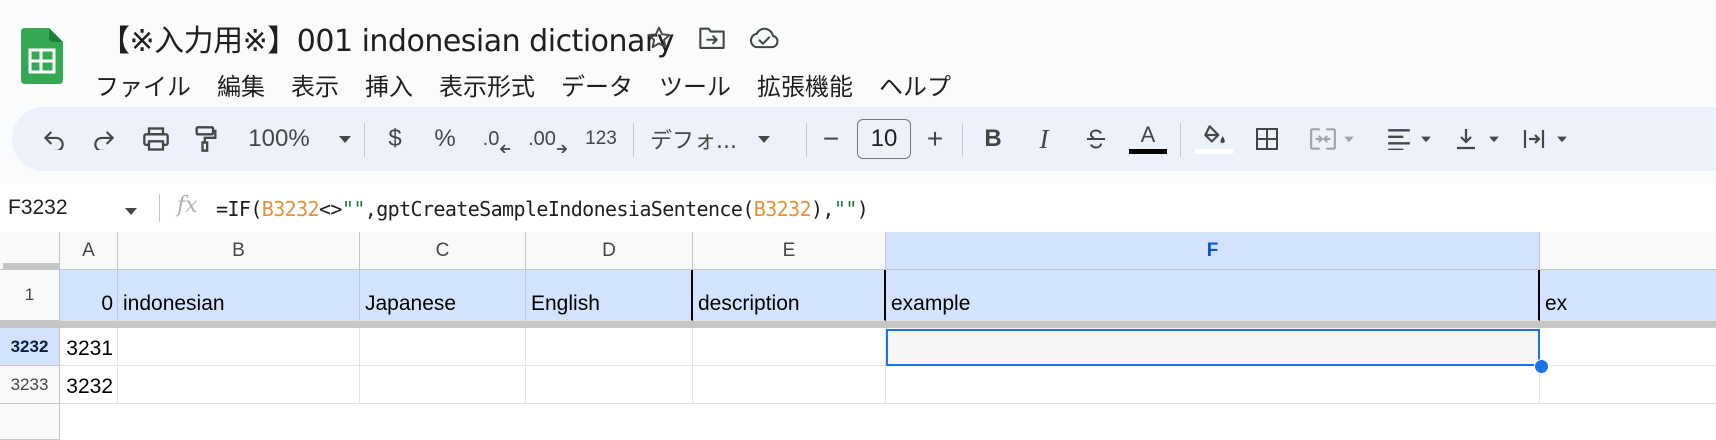 The width and height of the screenshot is (1716, 440). I want to click on increase-font-size-button: +, so click(935, 139).